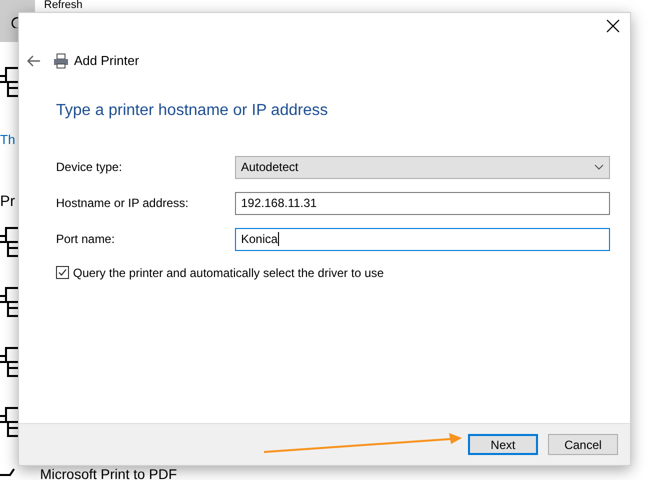 The height and width of the screenshot is (480, 655). I want to click on refresh-label: Refresh, so click(63, 6).